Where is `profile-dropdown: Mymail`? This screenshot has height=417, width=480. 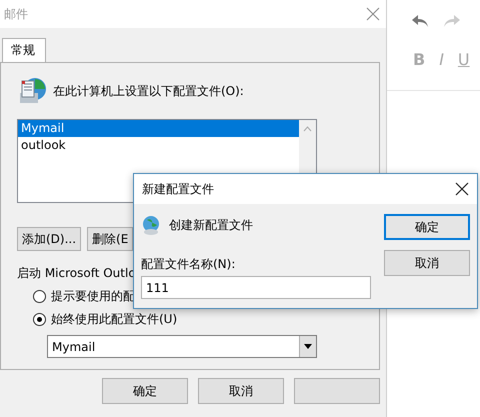
profile-dropdown: Mymail is located at coordinates (182, 346).